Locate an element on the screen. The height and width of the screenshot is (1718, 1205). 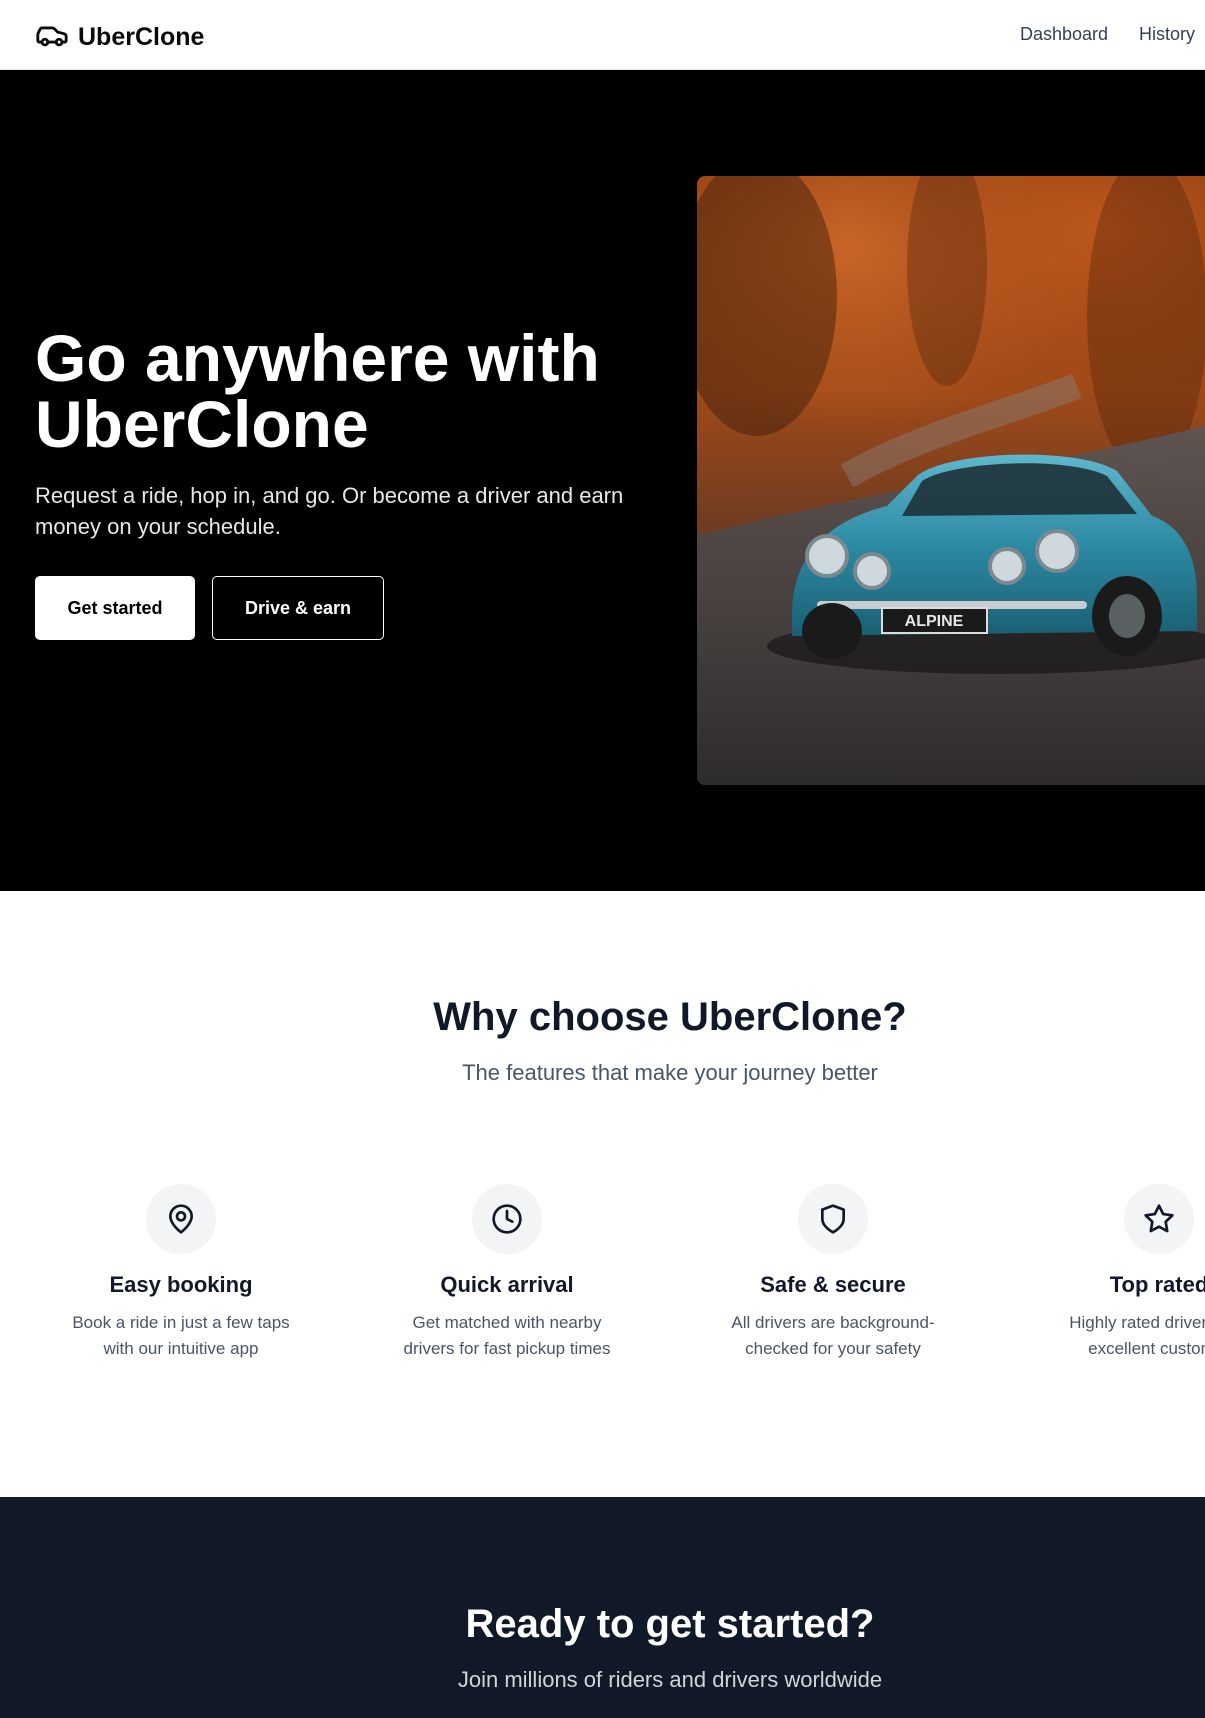
clock-icon is located at coordinates (507, 1219).